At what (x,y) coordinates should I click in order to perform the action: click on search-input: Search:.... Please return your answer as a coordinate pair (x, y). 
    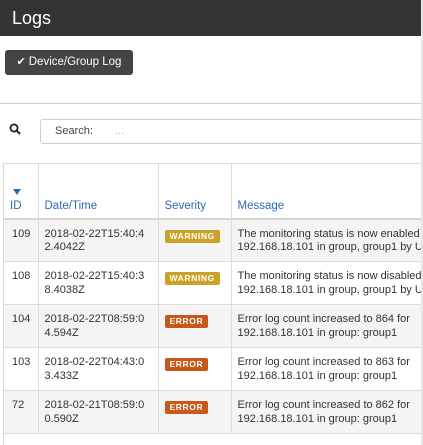
    Looking at the image, I should click on (231, 131).